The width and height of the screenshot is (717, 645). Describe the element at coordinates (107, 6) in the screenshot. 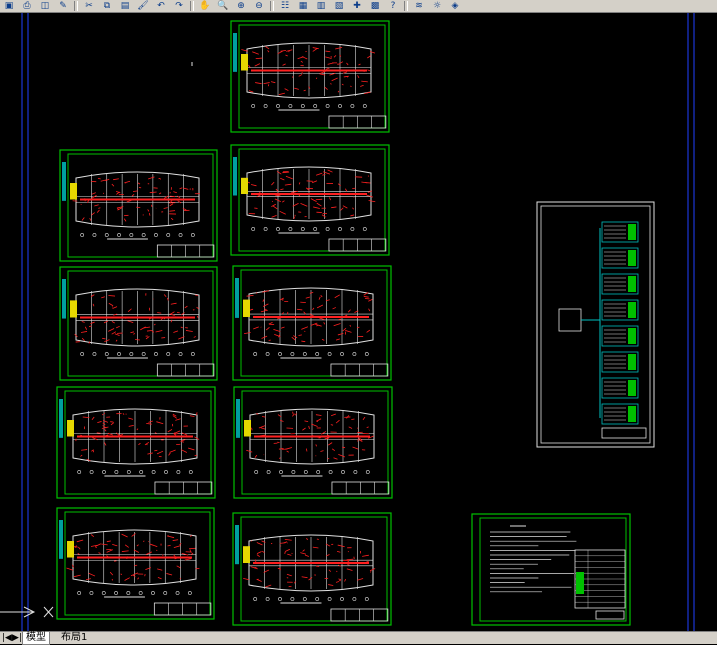

I see `copy-icon: ⧉` at that location.